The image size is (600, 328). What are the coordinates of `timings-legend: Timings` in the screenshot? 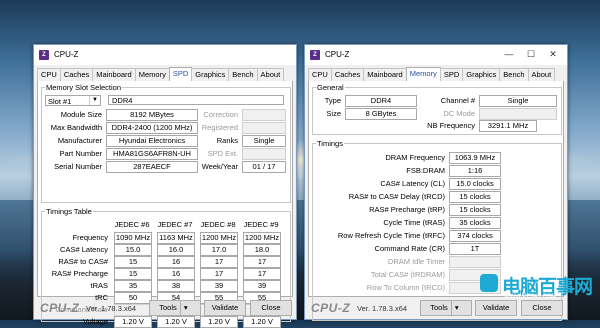 It's located at (330, 143).